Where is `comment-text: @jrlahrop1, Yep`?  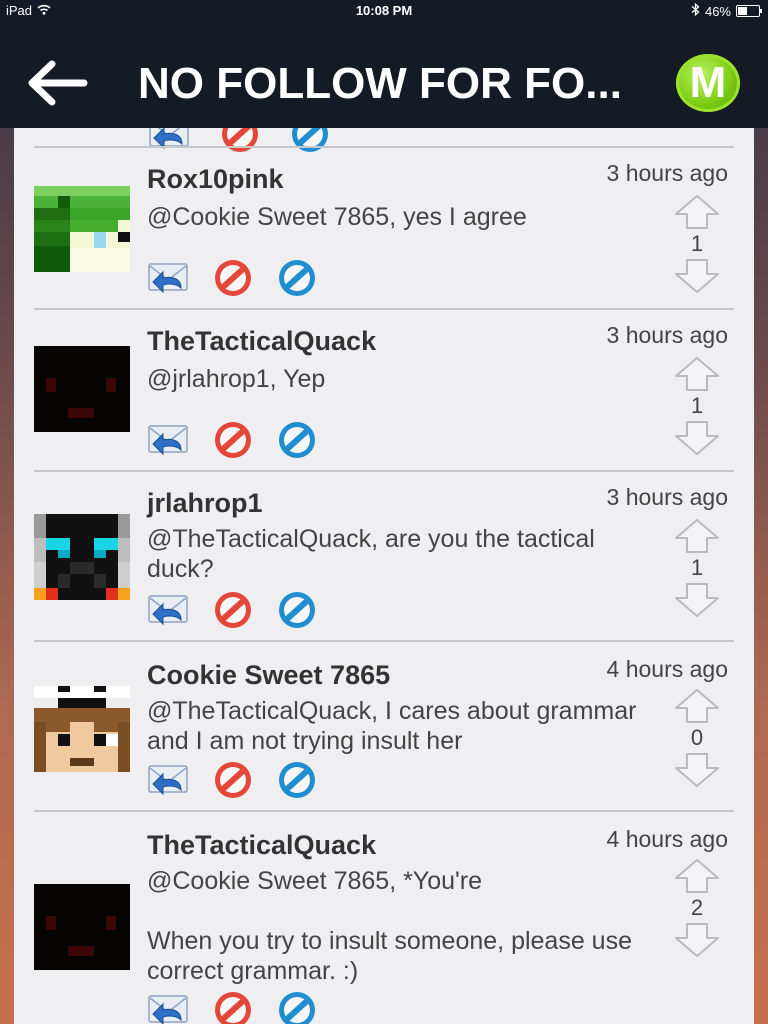
comment-text: @jrlahrop1, Yep is located at coordinates (236, 379).